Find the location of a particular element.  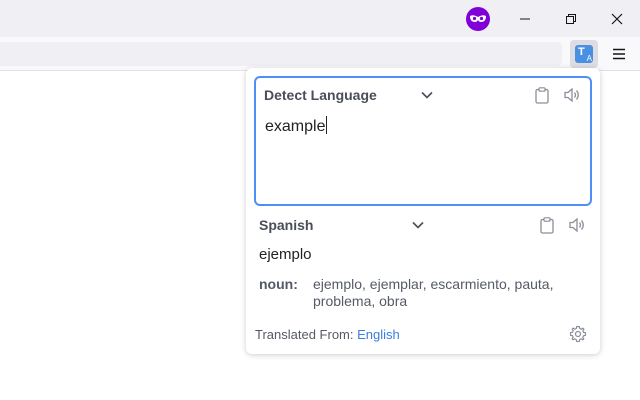

minimize-icon is located at coordinates (525, 18).